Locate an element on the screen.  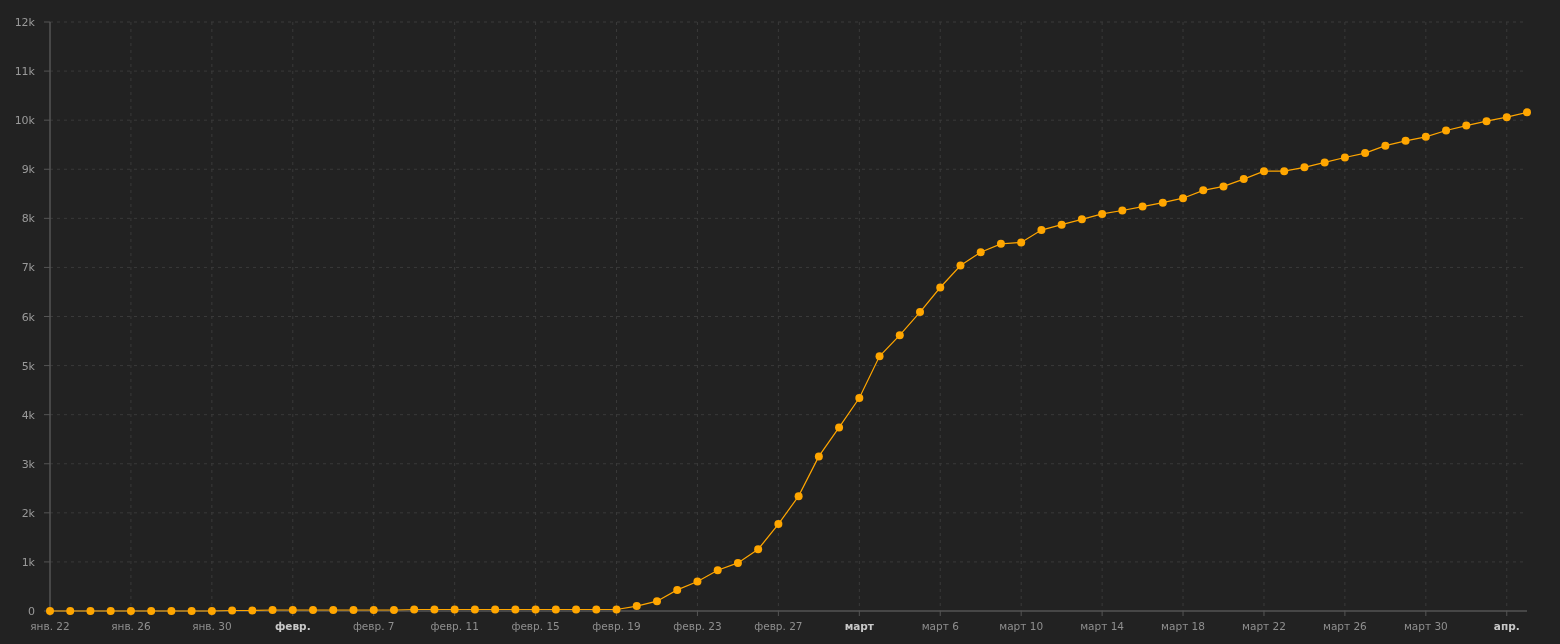
y-axis-label: 0 is located at coordinates (31, 611).